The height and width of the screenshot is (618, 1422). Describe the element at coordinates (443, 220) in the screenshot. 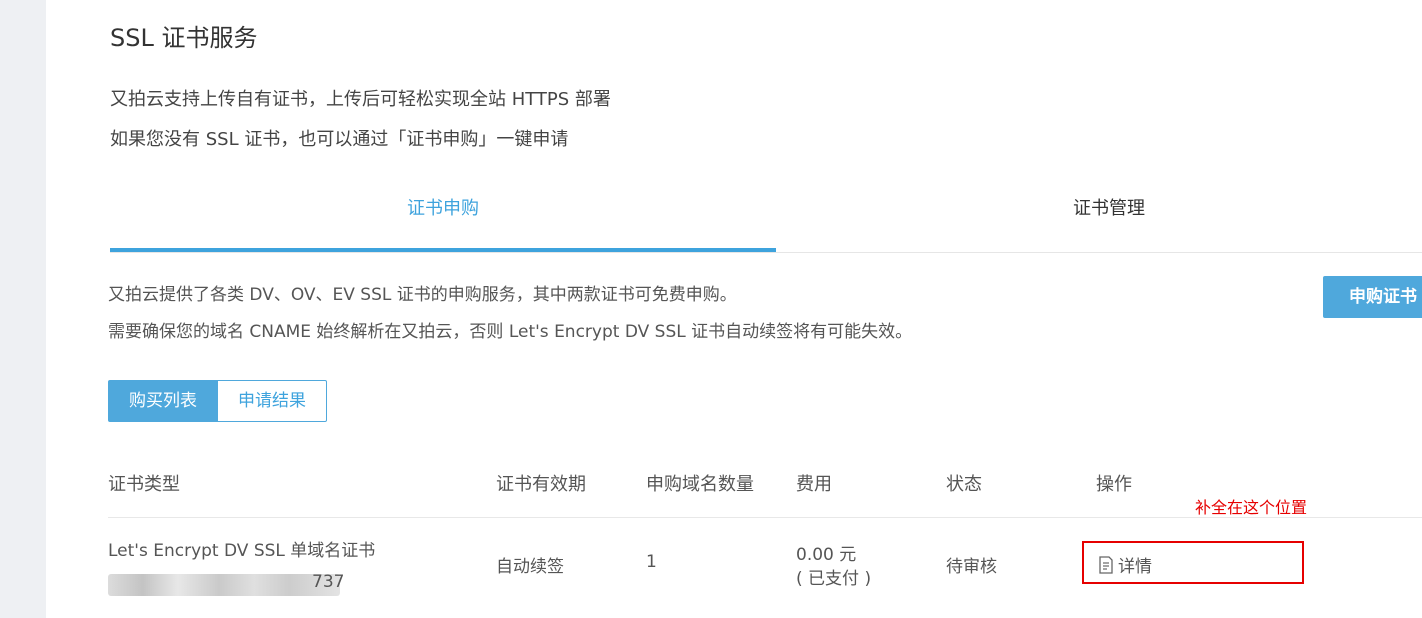

I see `tab-purchase: 证书申购` at that location.